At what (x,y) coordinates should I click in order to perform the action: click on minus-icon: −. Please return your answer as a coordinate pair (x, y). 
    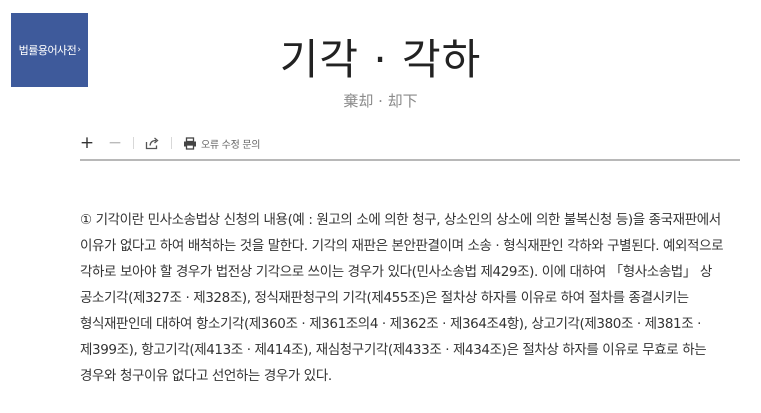
    Looking at the image, I should click on (115, 143).